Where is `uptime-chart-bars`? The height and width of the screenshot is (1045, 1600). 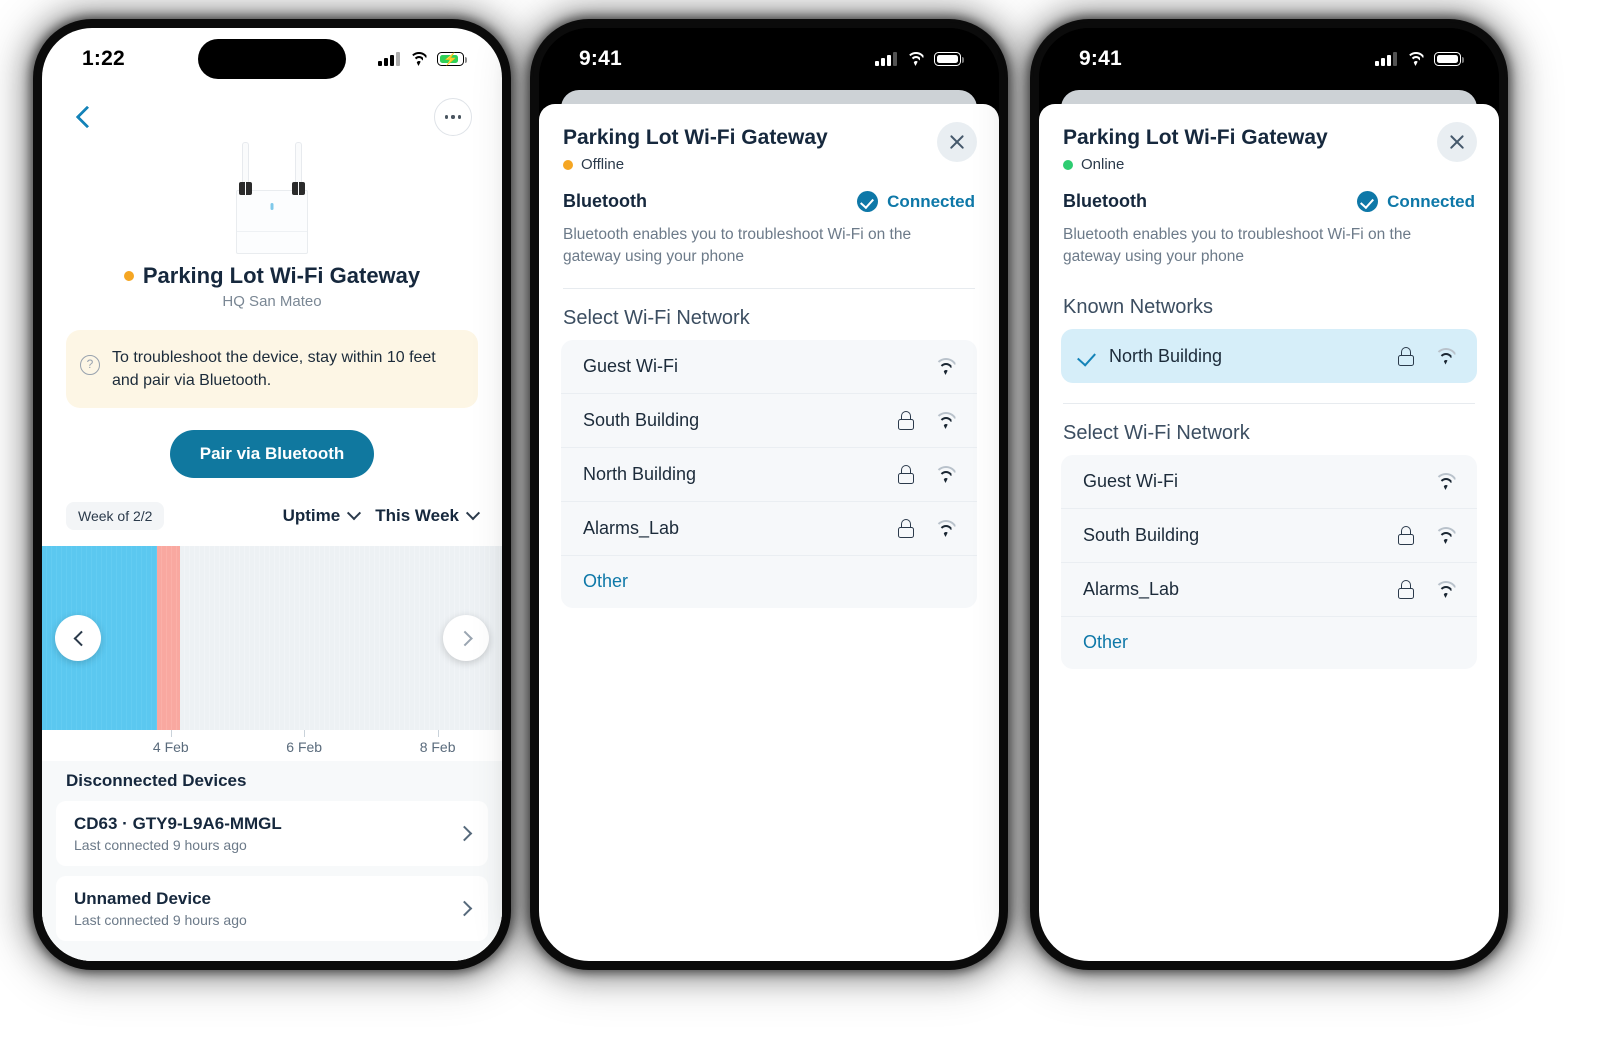 uptime-chart-bars is located at coordinates (272, 638).